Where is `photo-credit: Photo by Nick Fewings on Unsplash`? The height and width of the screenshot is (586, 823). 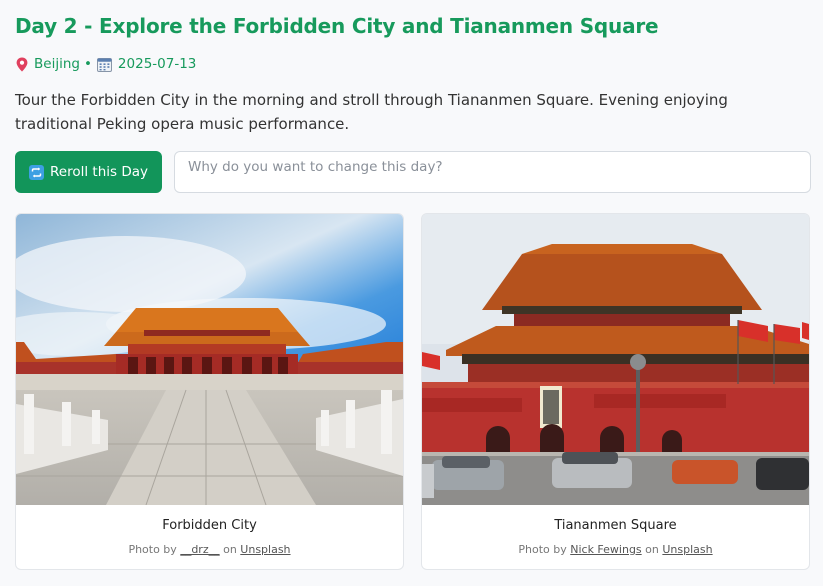 photo-credit: Photo by Nick Fewings on Unsplash is located at coordinates (615, 549).